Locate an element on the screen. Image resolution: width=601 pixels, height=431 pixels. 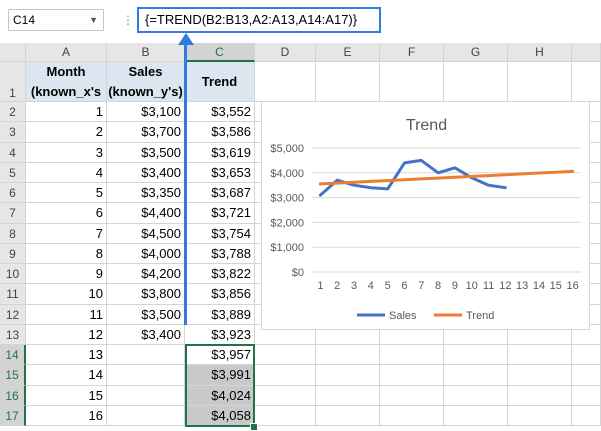
cell-trend: $4,058 is located at coordinates (220, 415).